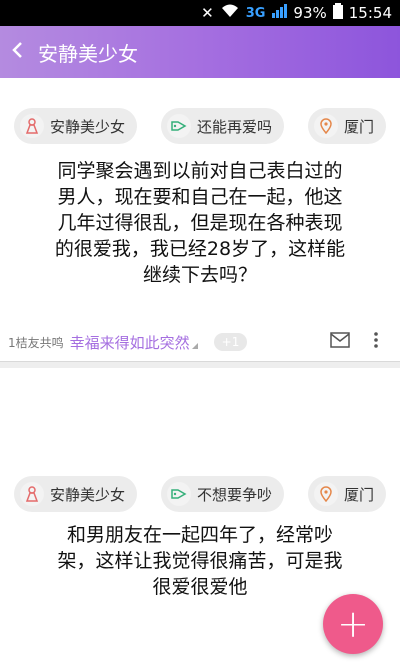 This screenshot has height=667, width=400. Describe the element at coordinates (230, 342) in the screenshot. I see `plus-one-button: +1` at that location.